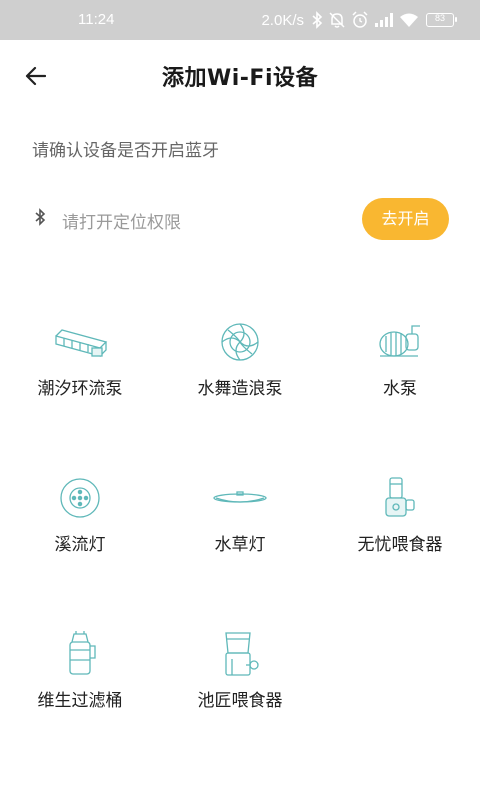 Image resolution: width=480 pixels, height=800 pixels. What do you see at coordinates (240, 498) in the screenshot?
I see `plant-light-icon` at bounding box center [240, 498].